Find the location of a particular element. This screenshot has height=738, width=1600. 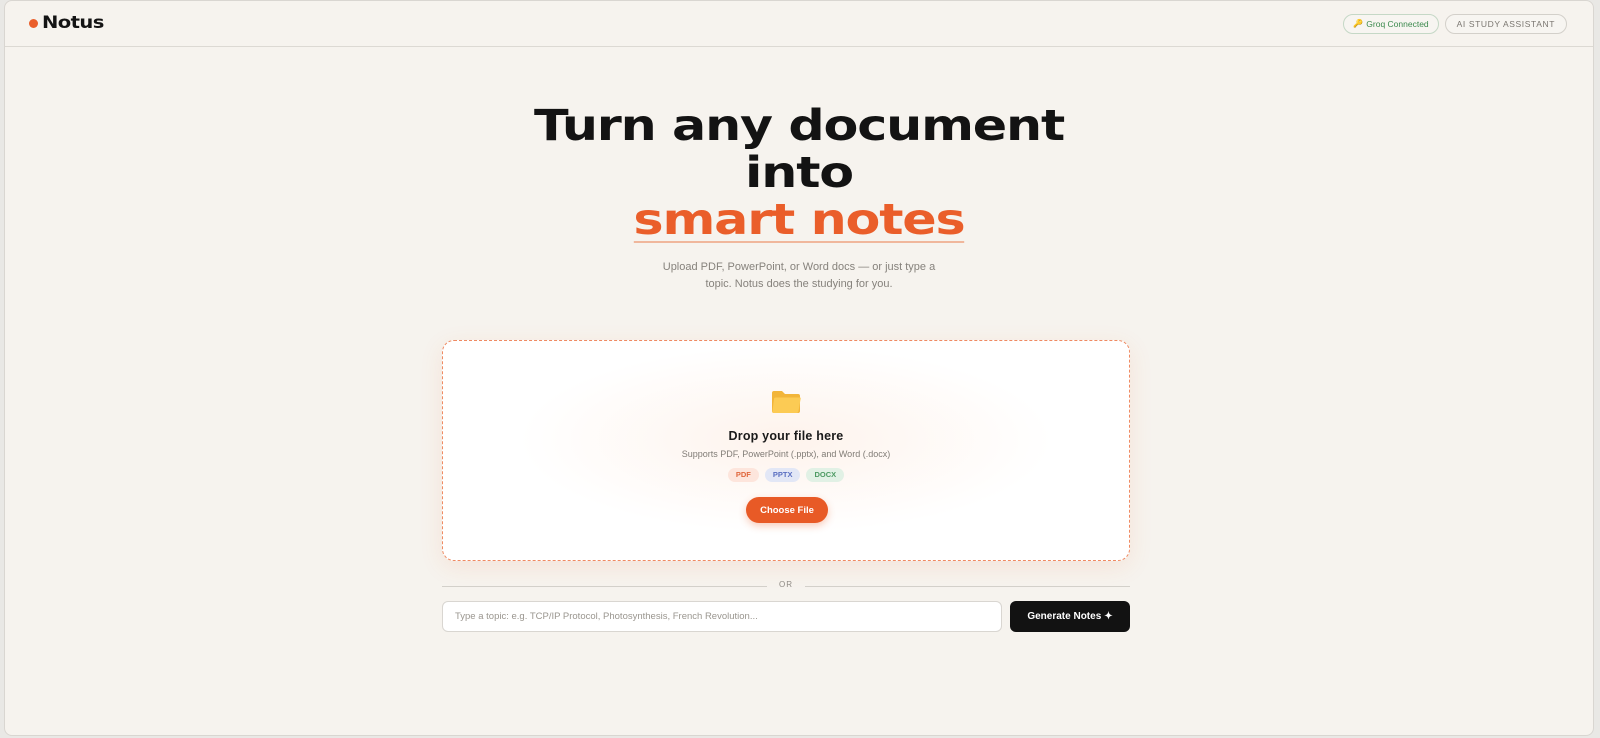

brand-logo: Notus is located at coordinates (66, 23).